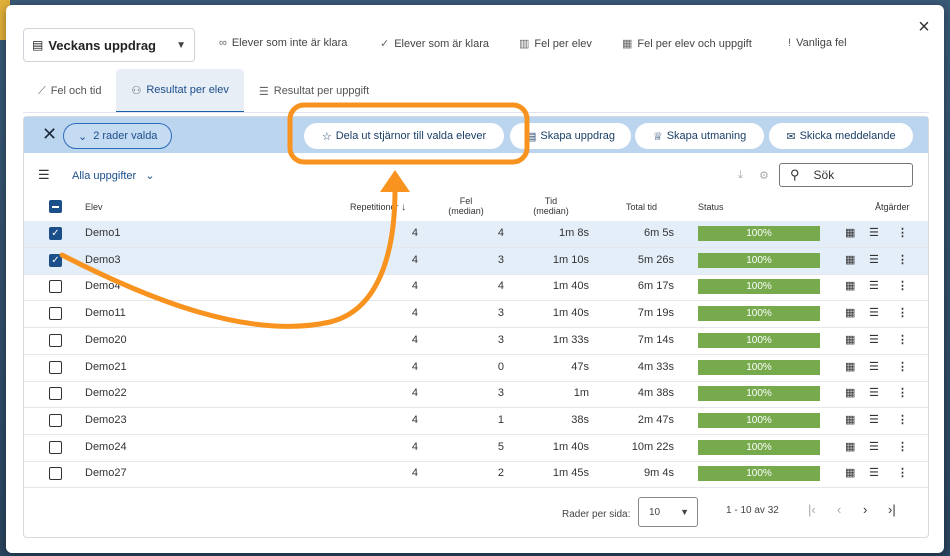 Image resolution: width=950 pixels, height=556 pixels. Describe the element at coordinates (764, 175) in the screenshot. I see `settings-icon: ⚙` at that location.